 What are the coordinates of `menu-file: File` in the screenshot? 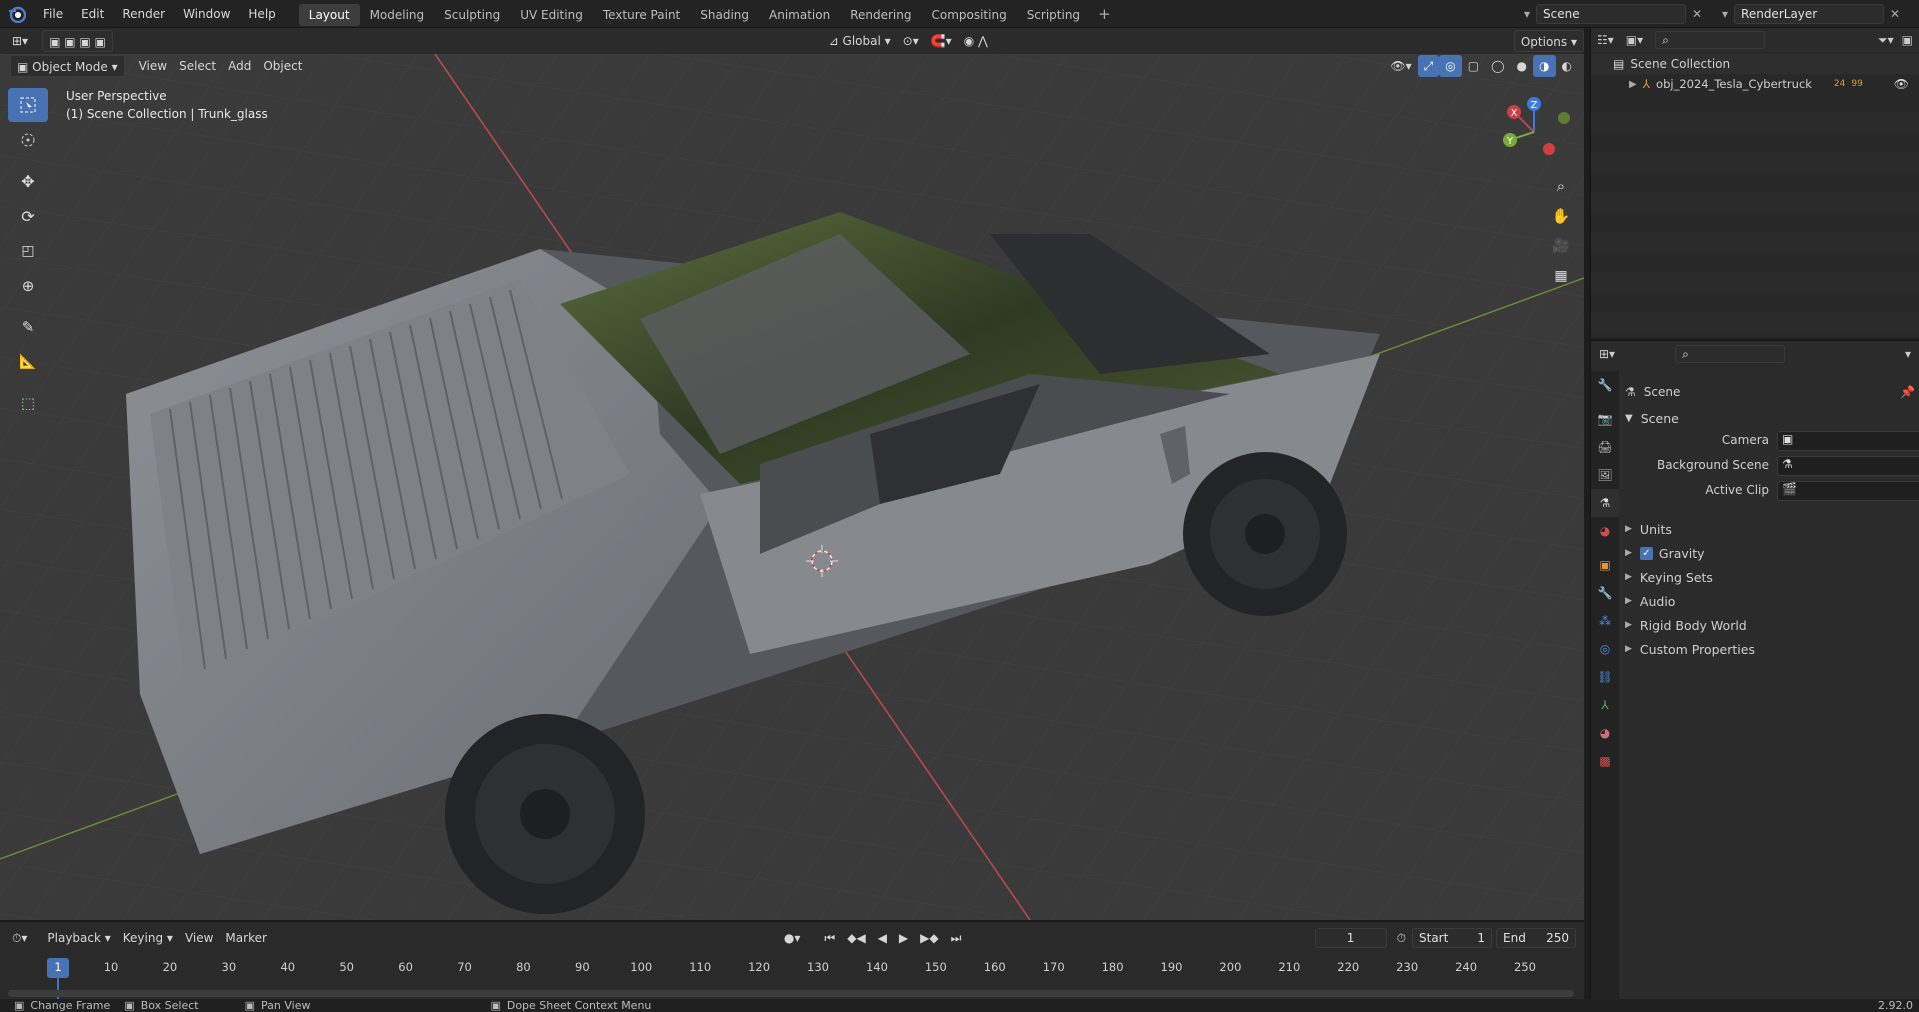 It's located at (53, 14).